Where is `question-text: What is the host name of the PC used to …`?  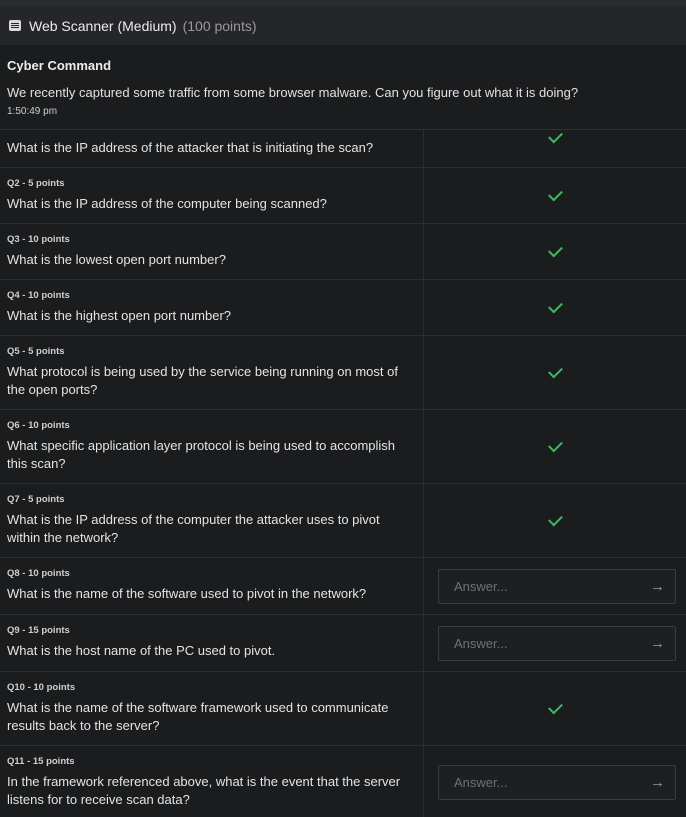
question-text: What is the host name of the PC used to … is located at coordinates (141, 650).